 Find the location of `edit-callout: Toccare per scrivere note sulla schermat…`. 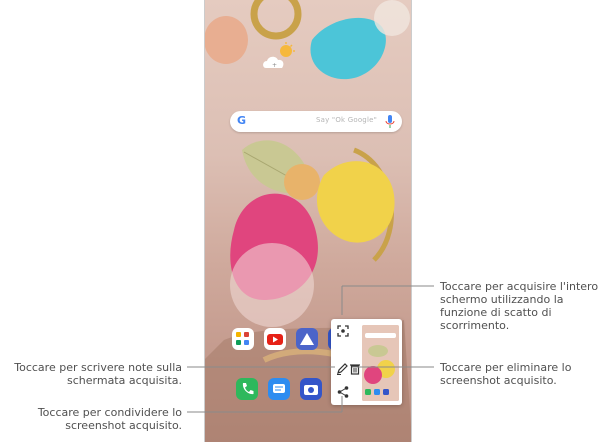

edit-callout: Toccare per scrivere note sulla schermat… is located at coordinates (98, 374).